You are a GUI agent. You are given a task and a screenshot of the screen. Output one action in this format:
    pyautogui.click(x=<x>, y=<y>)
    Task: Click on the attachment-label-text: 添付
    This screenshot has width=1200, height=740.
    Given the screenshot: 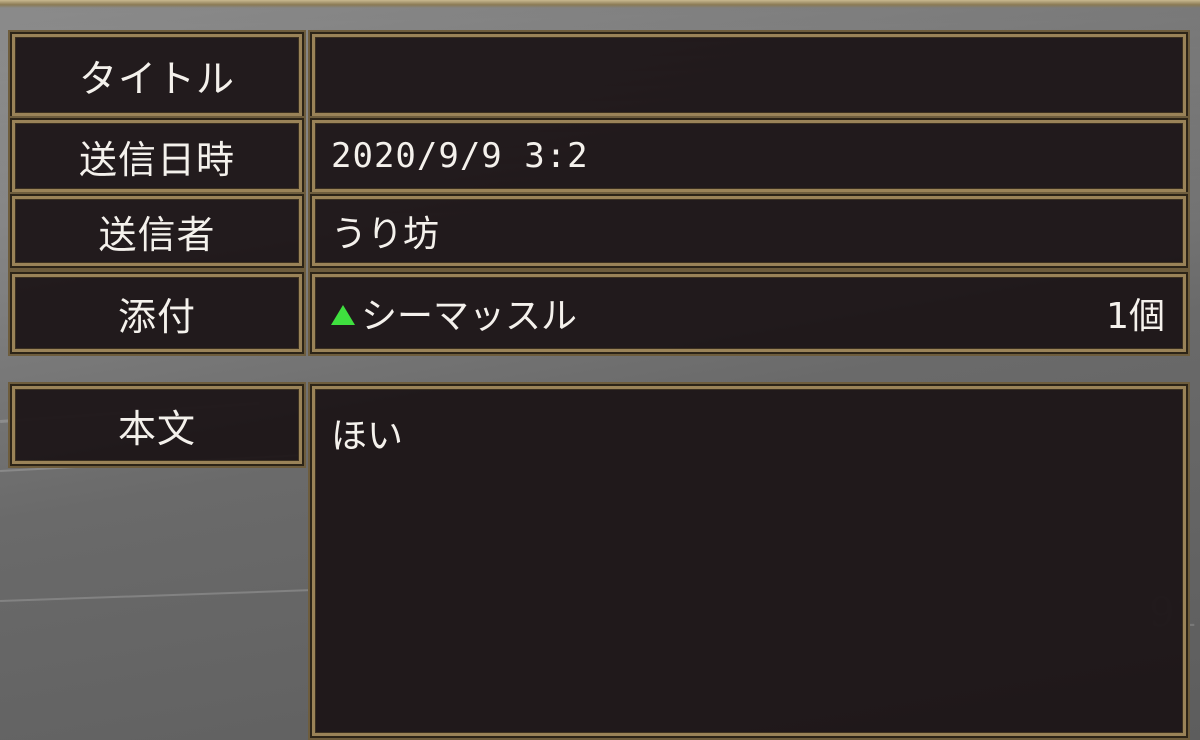 What is the action you would take?
    pyautogui.click(x=156, y=316)
    